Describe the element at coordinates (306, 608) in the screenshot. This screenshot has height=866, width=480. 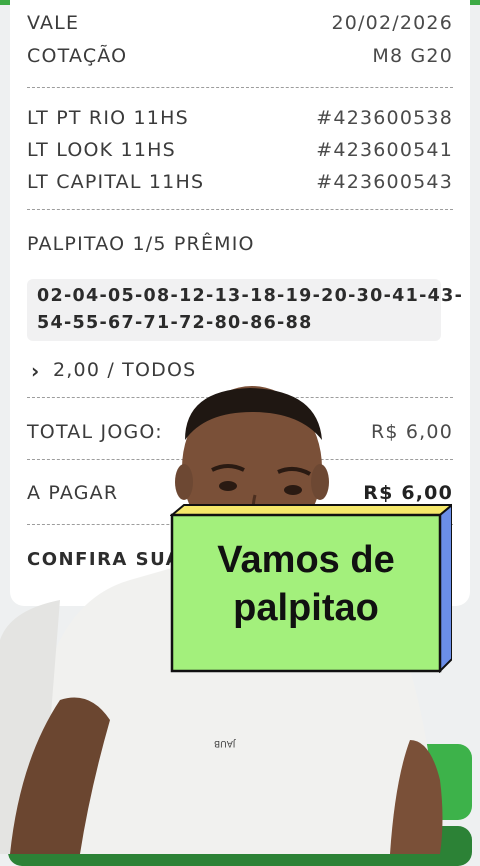
I see `caption-line-2: palpitao` at that location.